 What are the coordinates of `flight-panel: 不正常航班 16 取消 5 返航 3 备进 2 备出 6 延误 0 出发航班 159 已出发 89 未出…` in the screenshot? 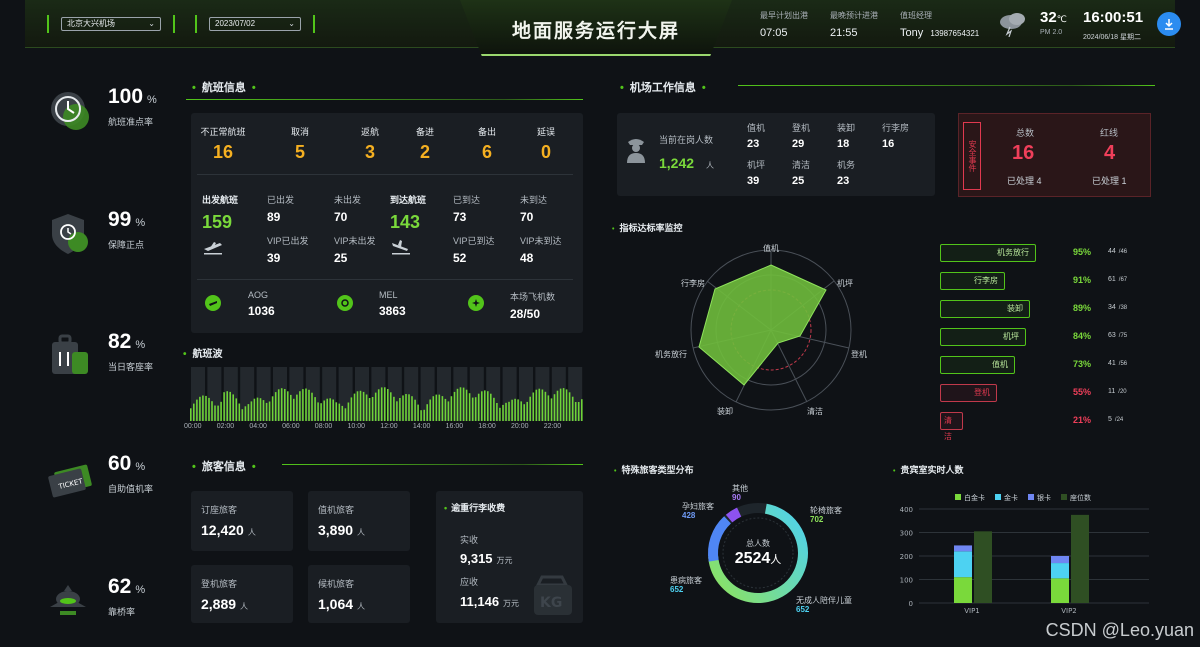 It's located at (387, 223).